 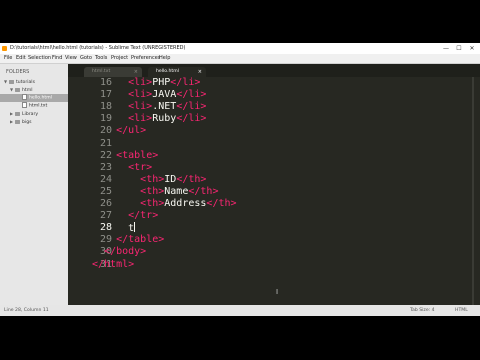 I want to click on html-tag-token: </table>, so click(x=140, y=240).